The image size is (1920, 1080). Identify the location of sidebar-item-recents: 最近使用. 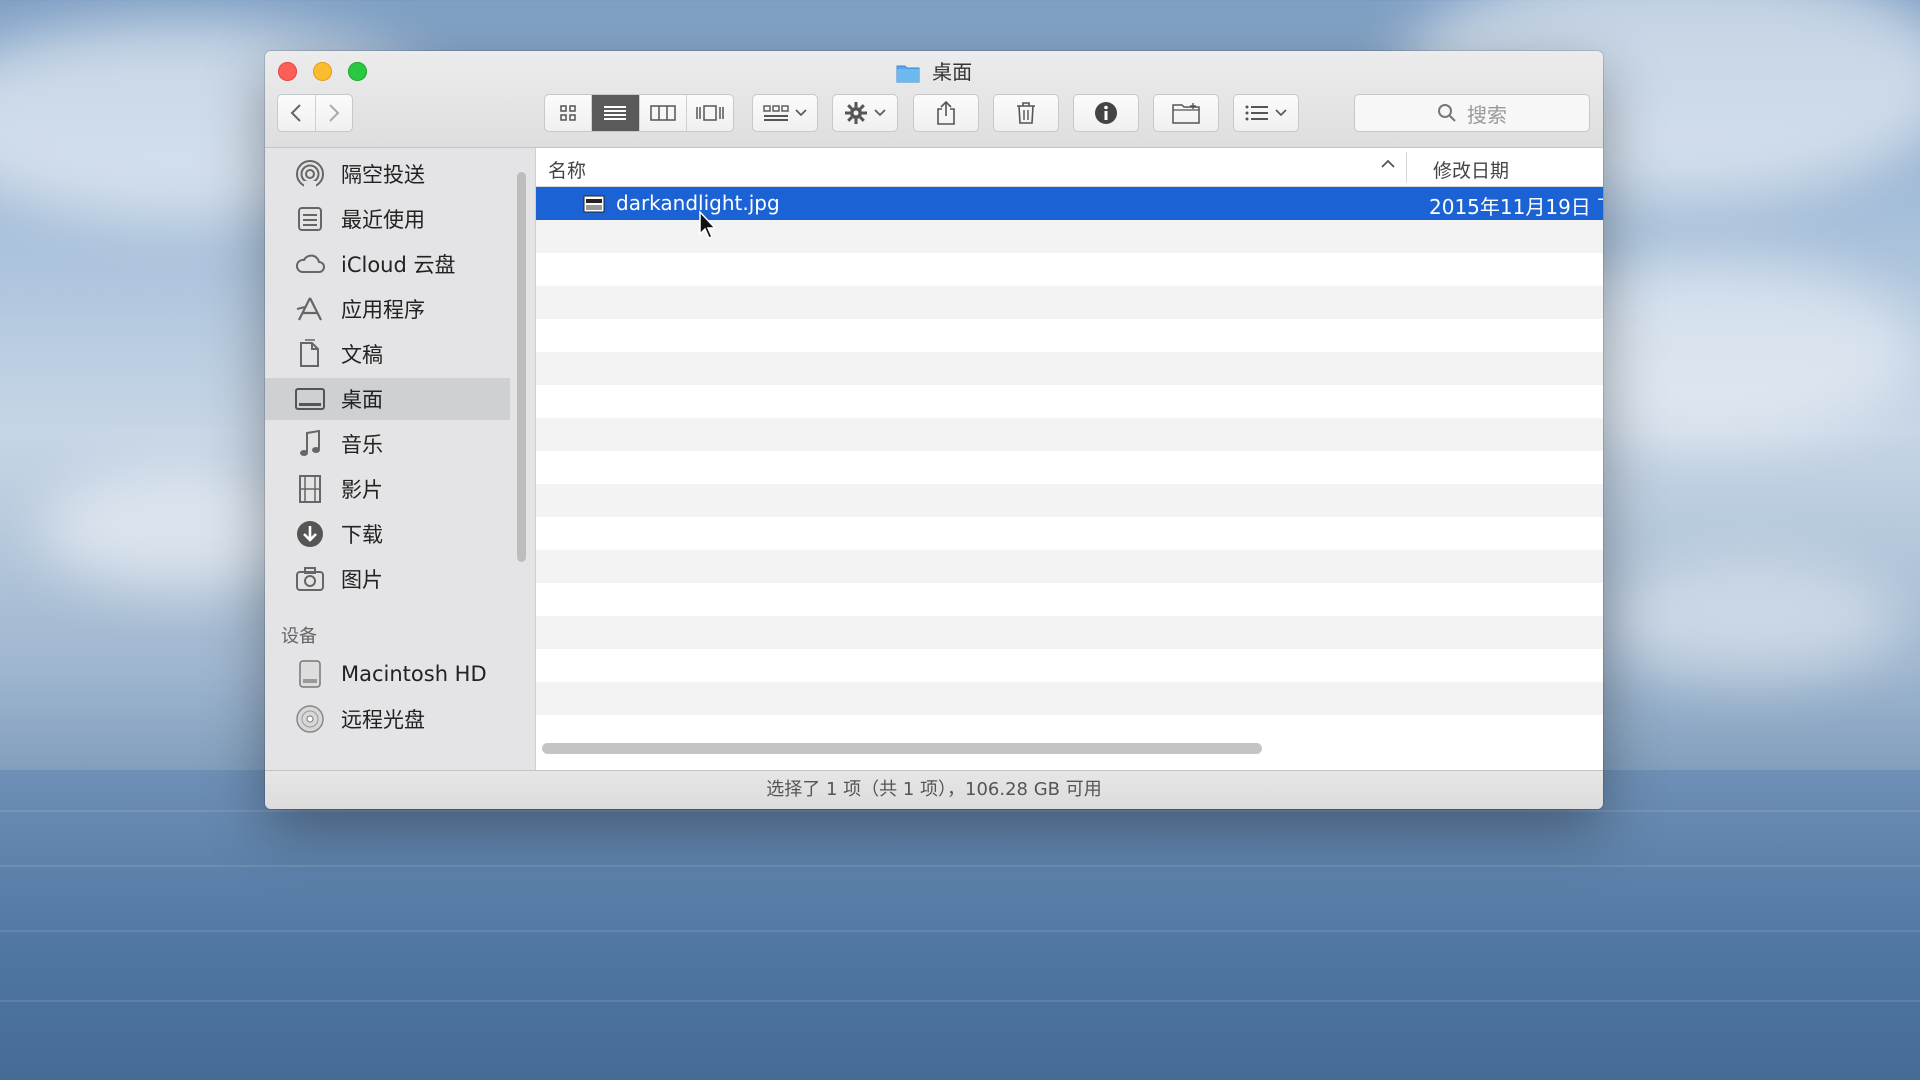
(387, 219).